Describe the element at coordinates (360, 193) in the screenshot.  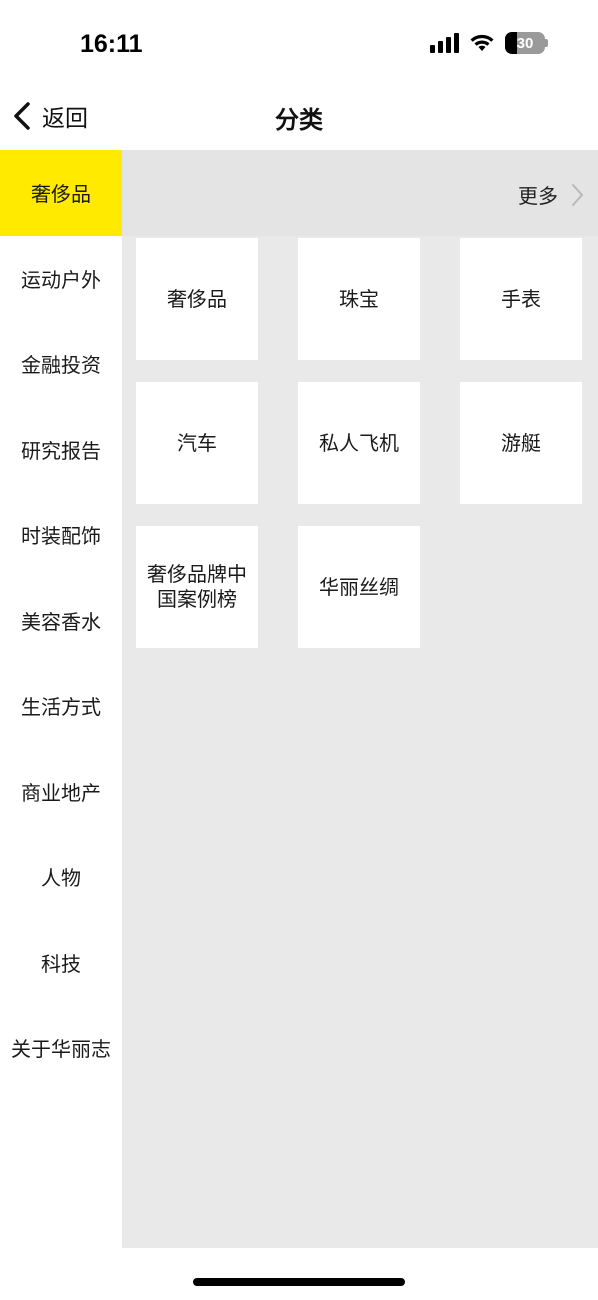
I see `subcategory-header: 更多` at that location.